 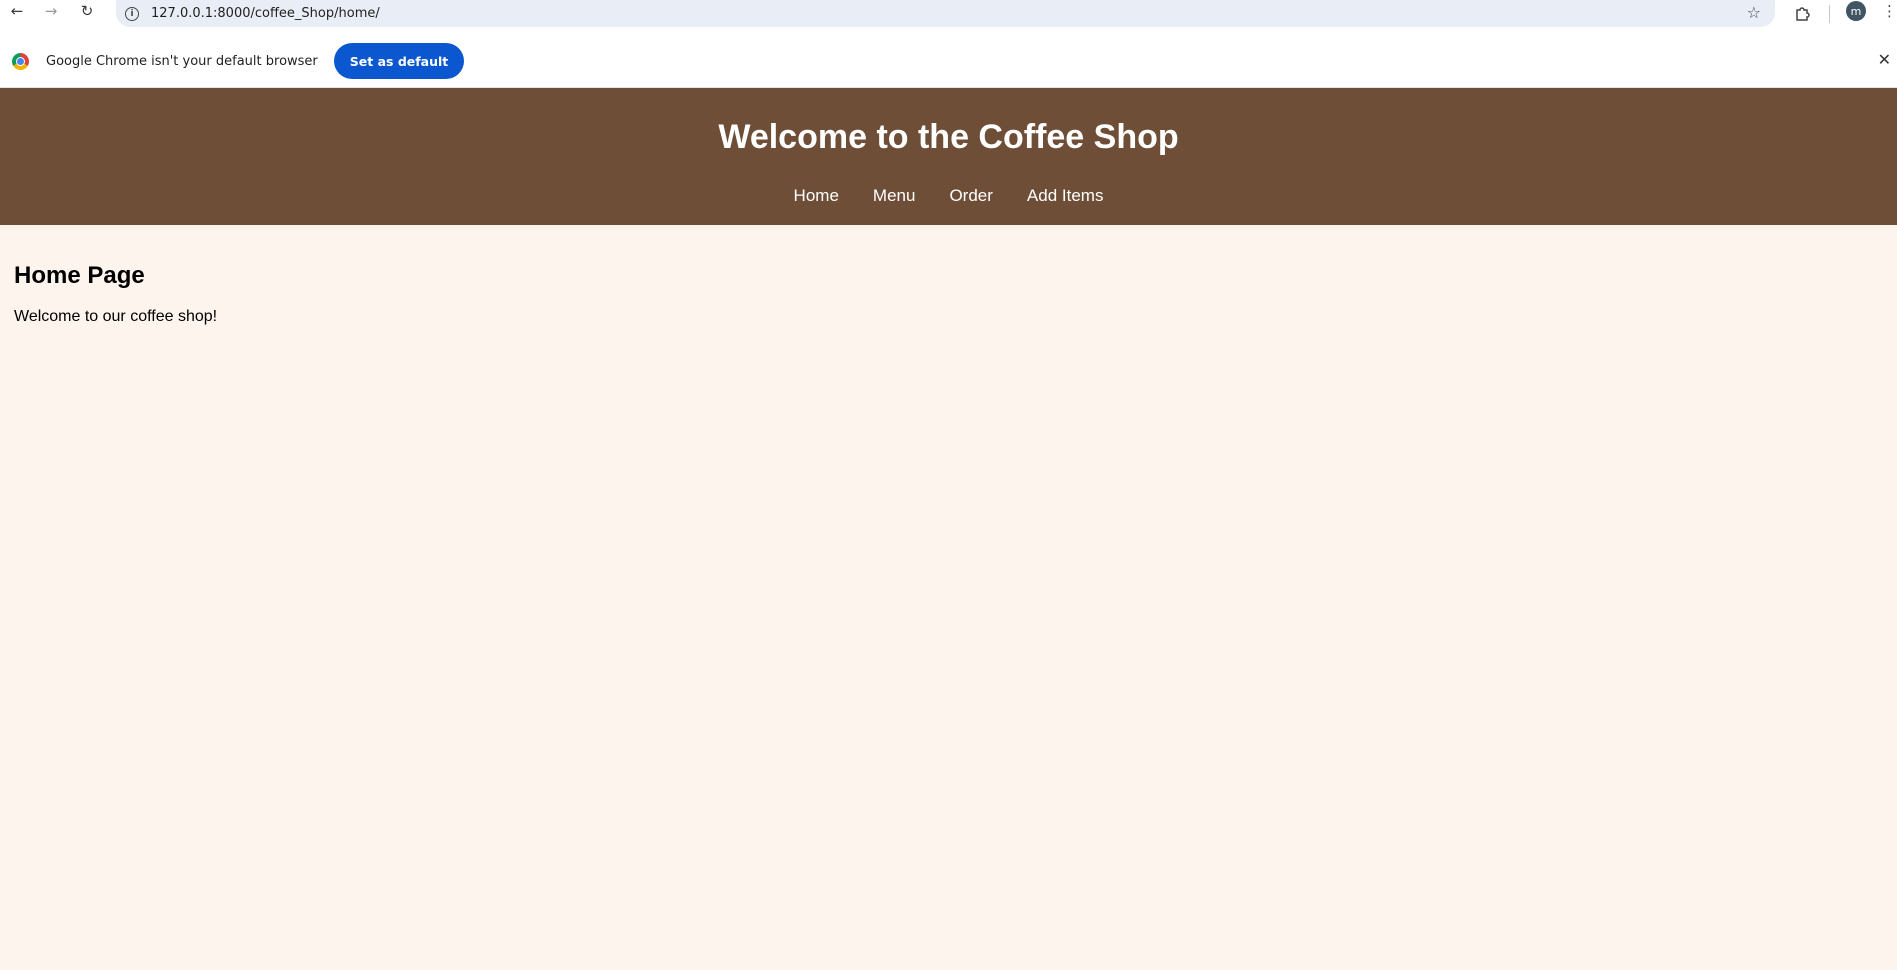 I want to click on address-bar: i 127.0.0.1:8000/coffee_Shop/home/ ☆, so click(x=945, y=13).